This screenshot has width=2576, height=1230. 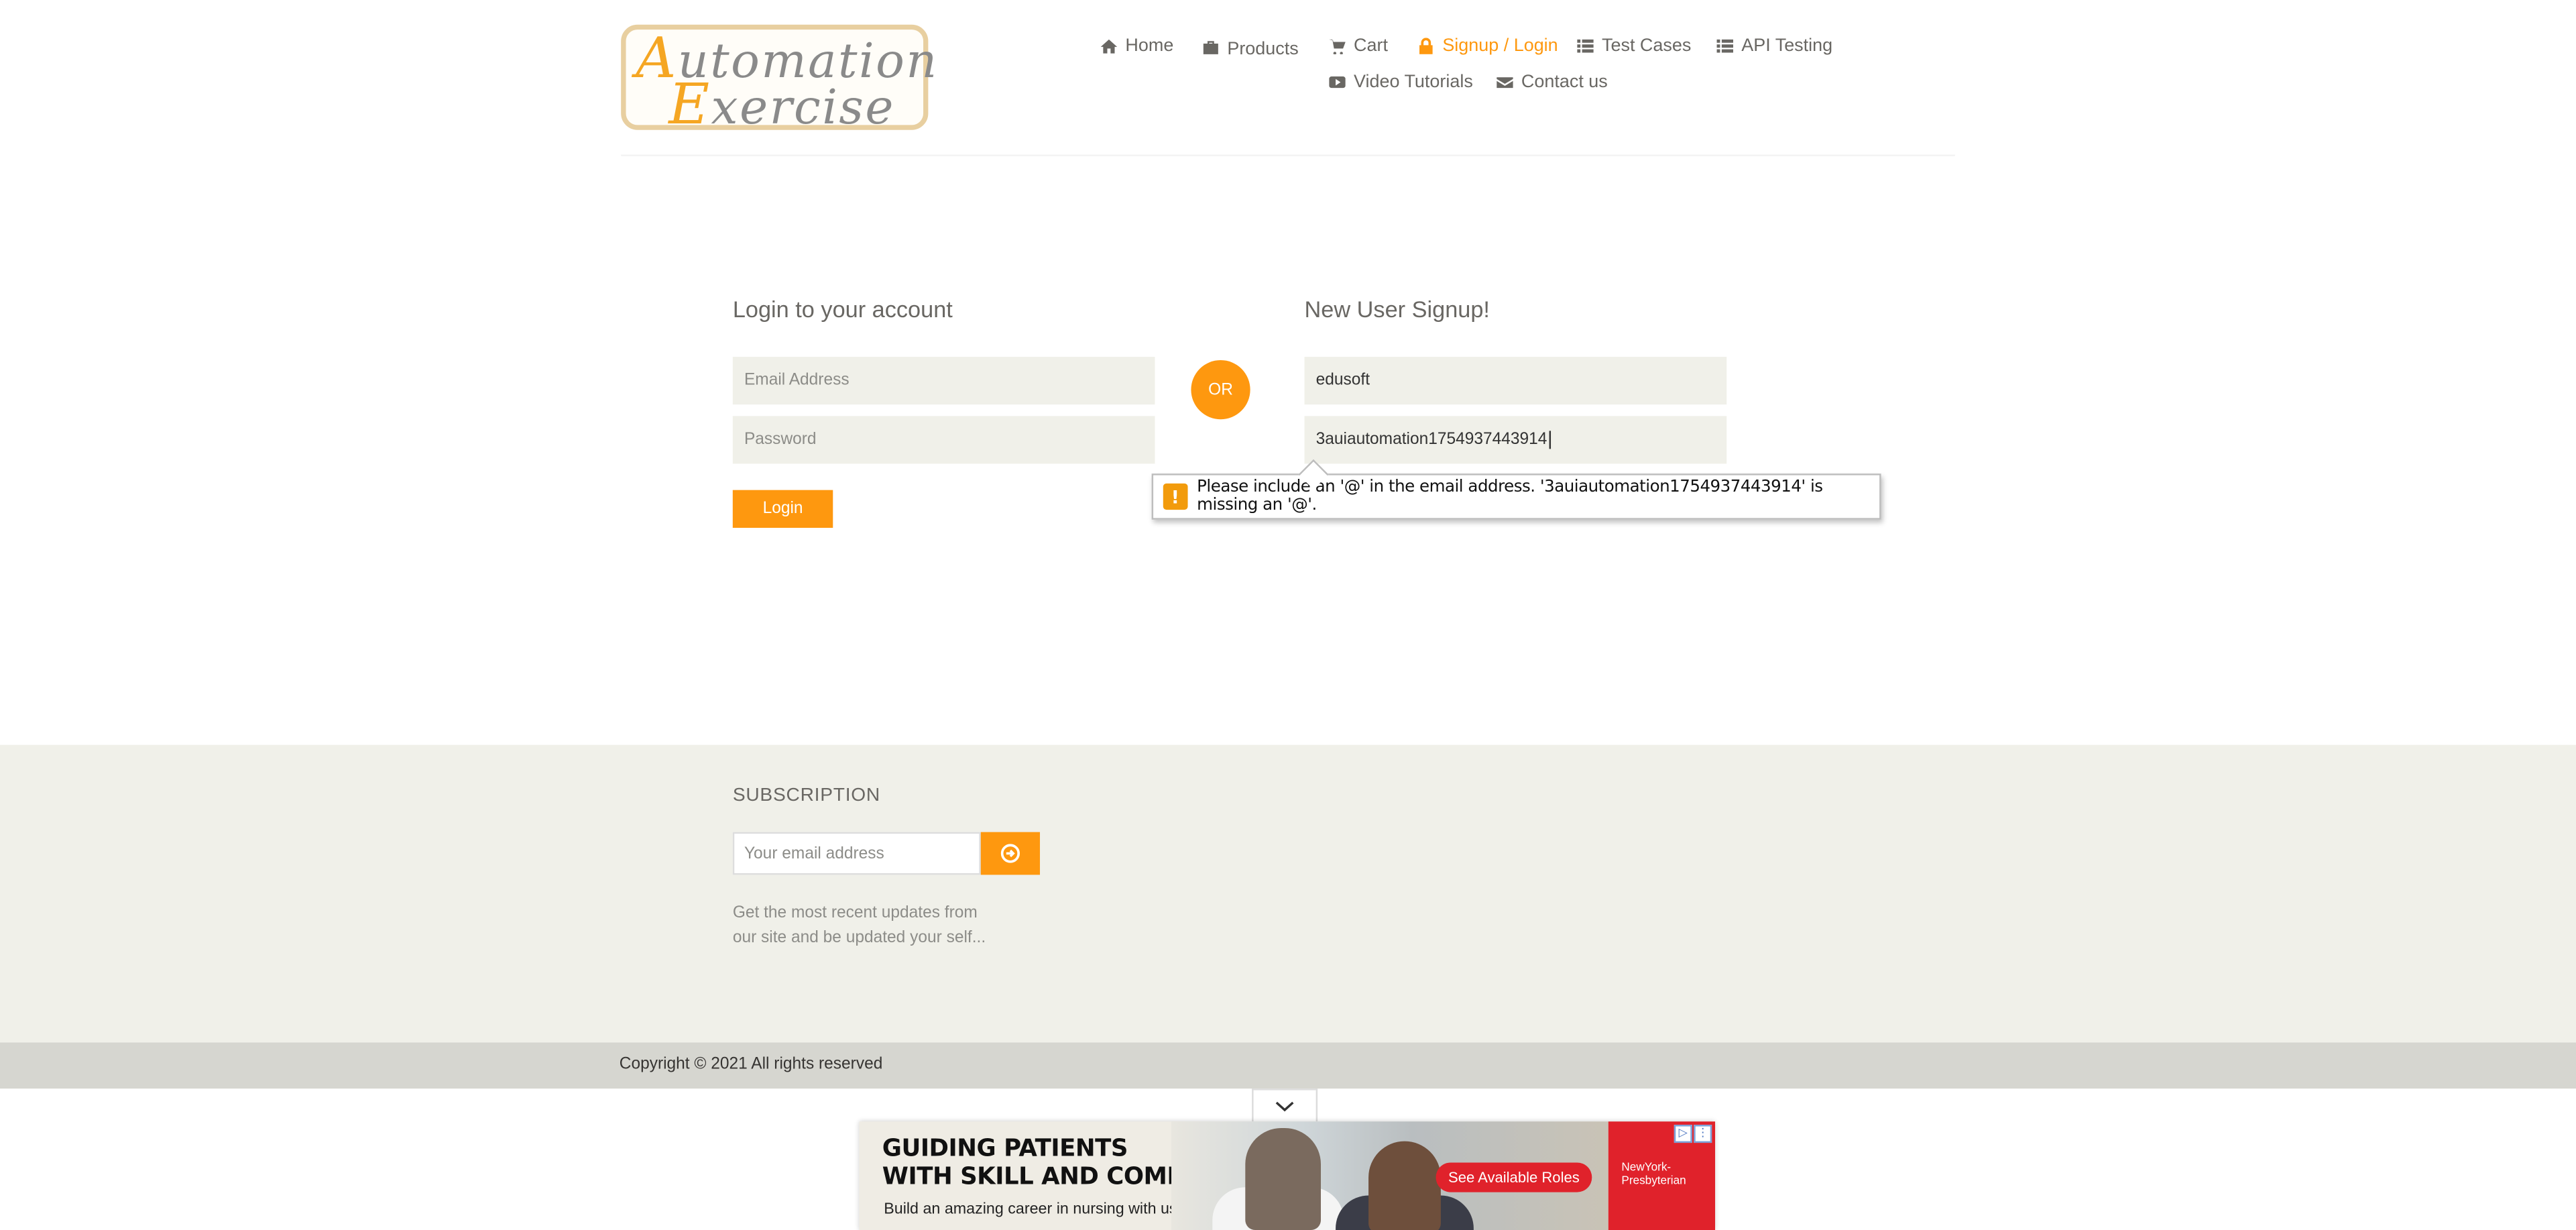 What do you see at coordinates (1337, 82) in the screenshot?
I see `youtube-icon` at bounding box center [1337, 82].